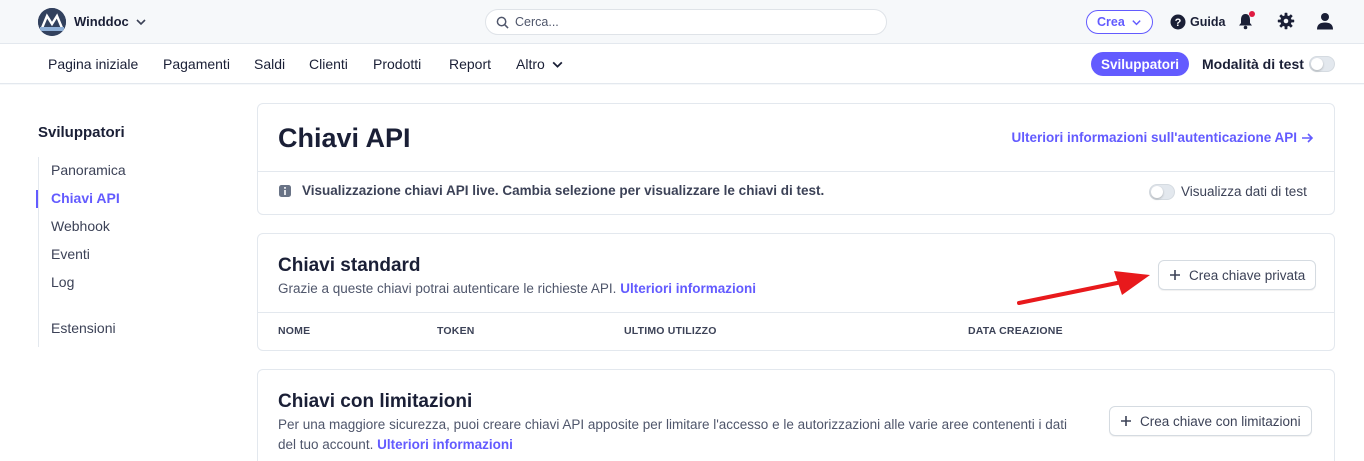 Image resolution: width=1364 pixels, height=461 pixels. What do you see at coordinates (397, 64) in the screenshot?
I see `nav-item-products: Prodotti` at bounding box center [397, 64].